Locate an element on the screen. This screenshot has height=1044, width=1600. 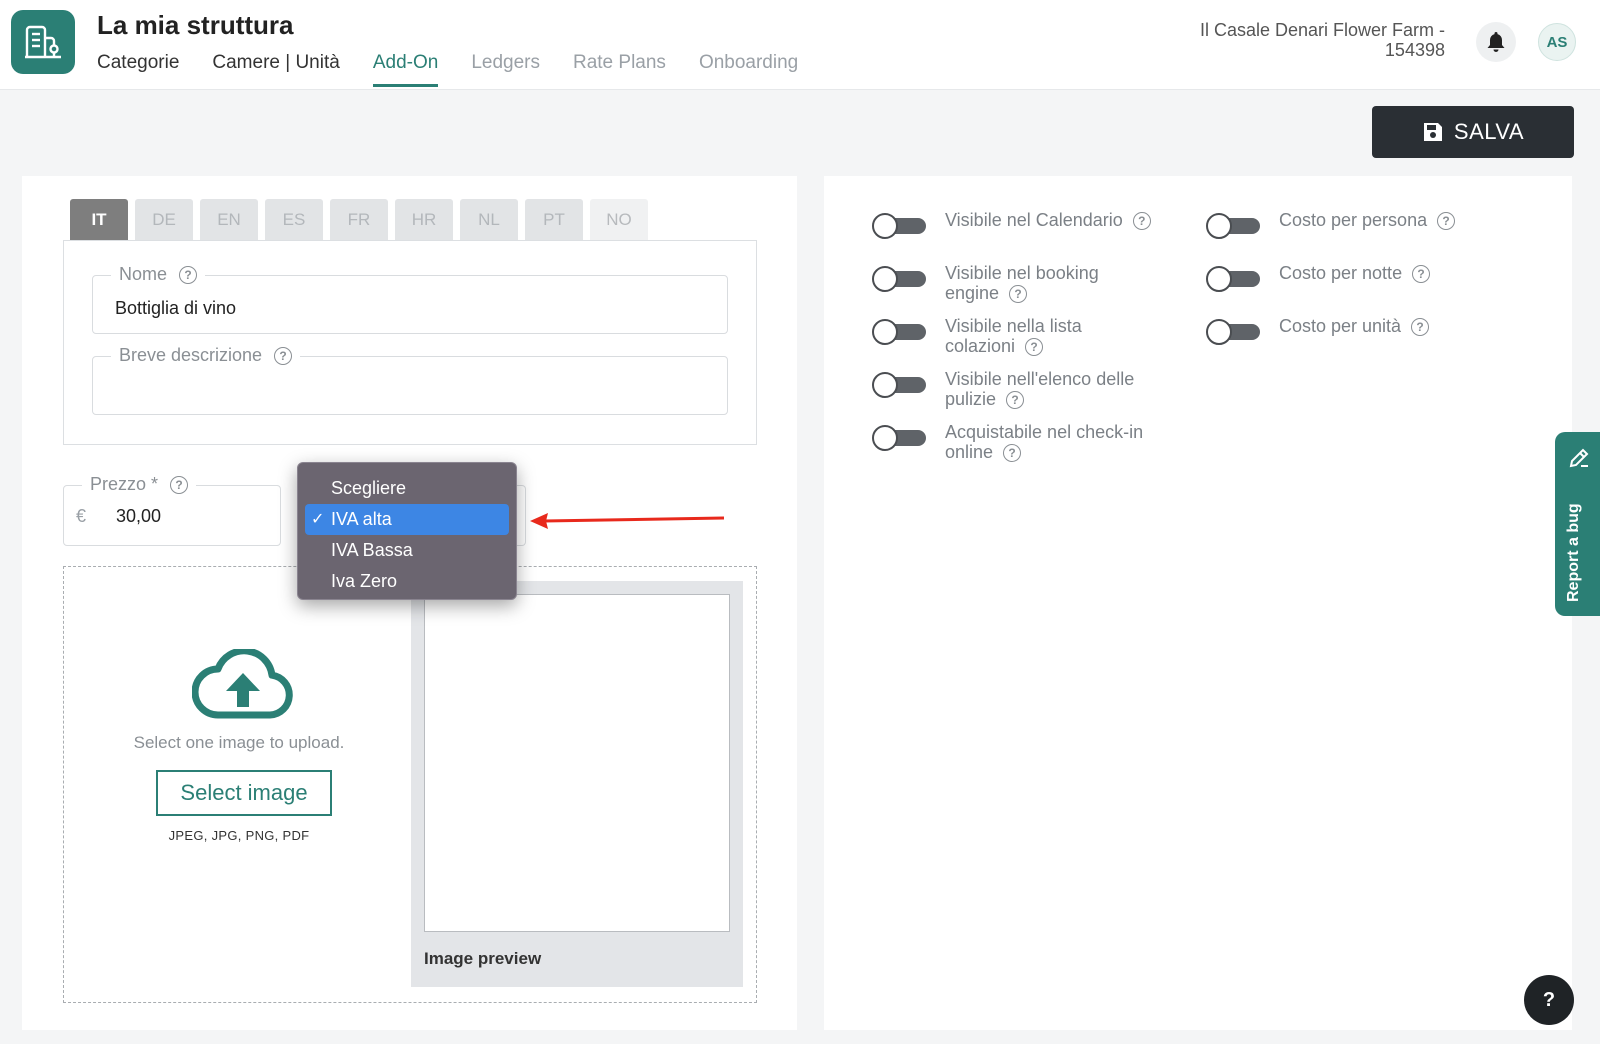
toggle-cost-per-unit: Costo per unità? is located at coordinates (1318, 330).